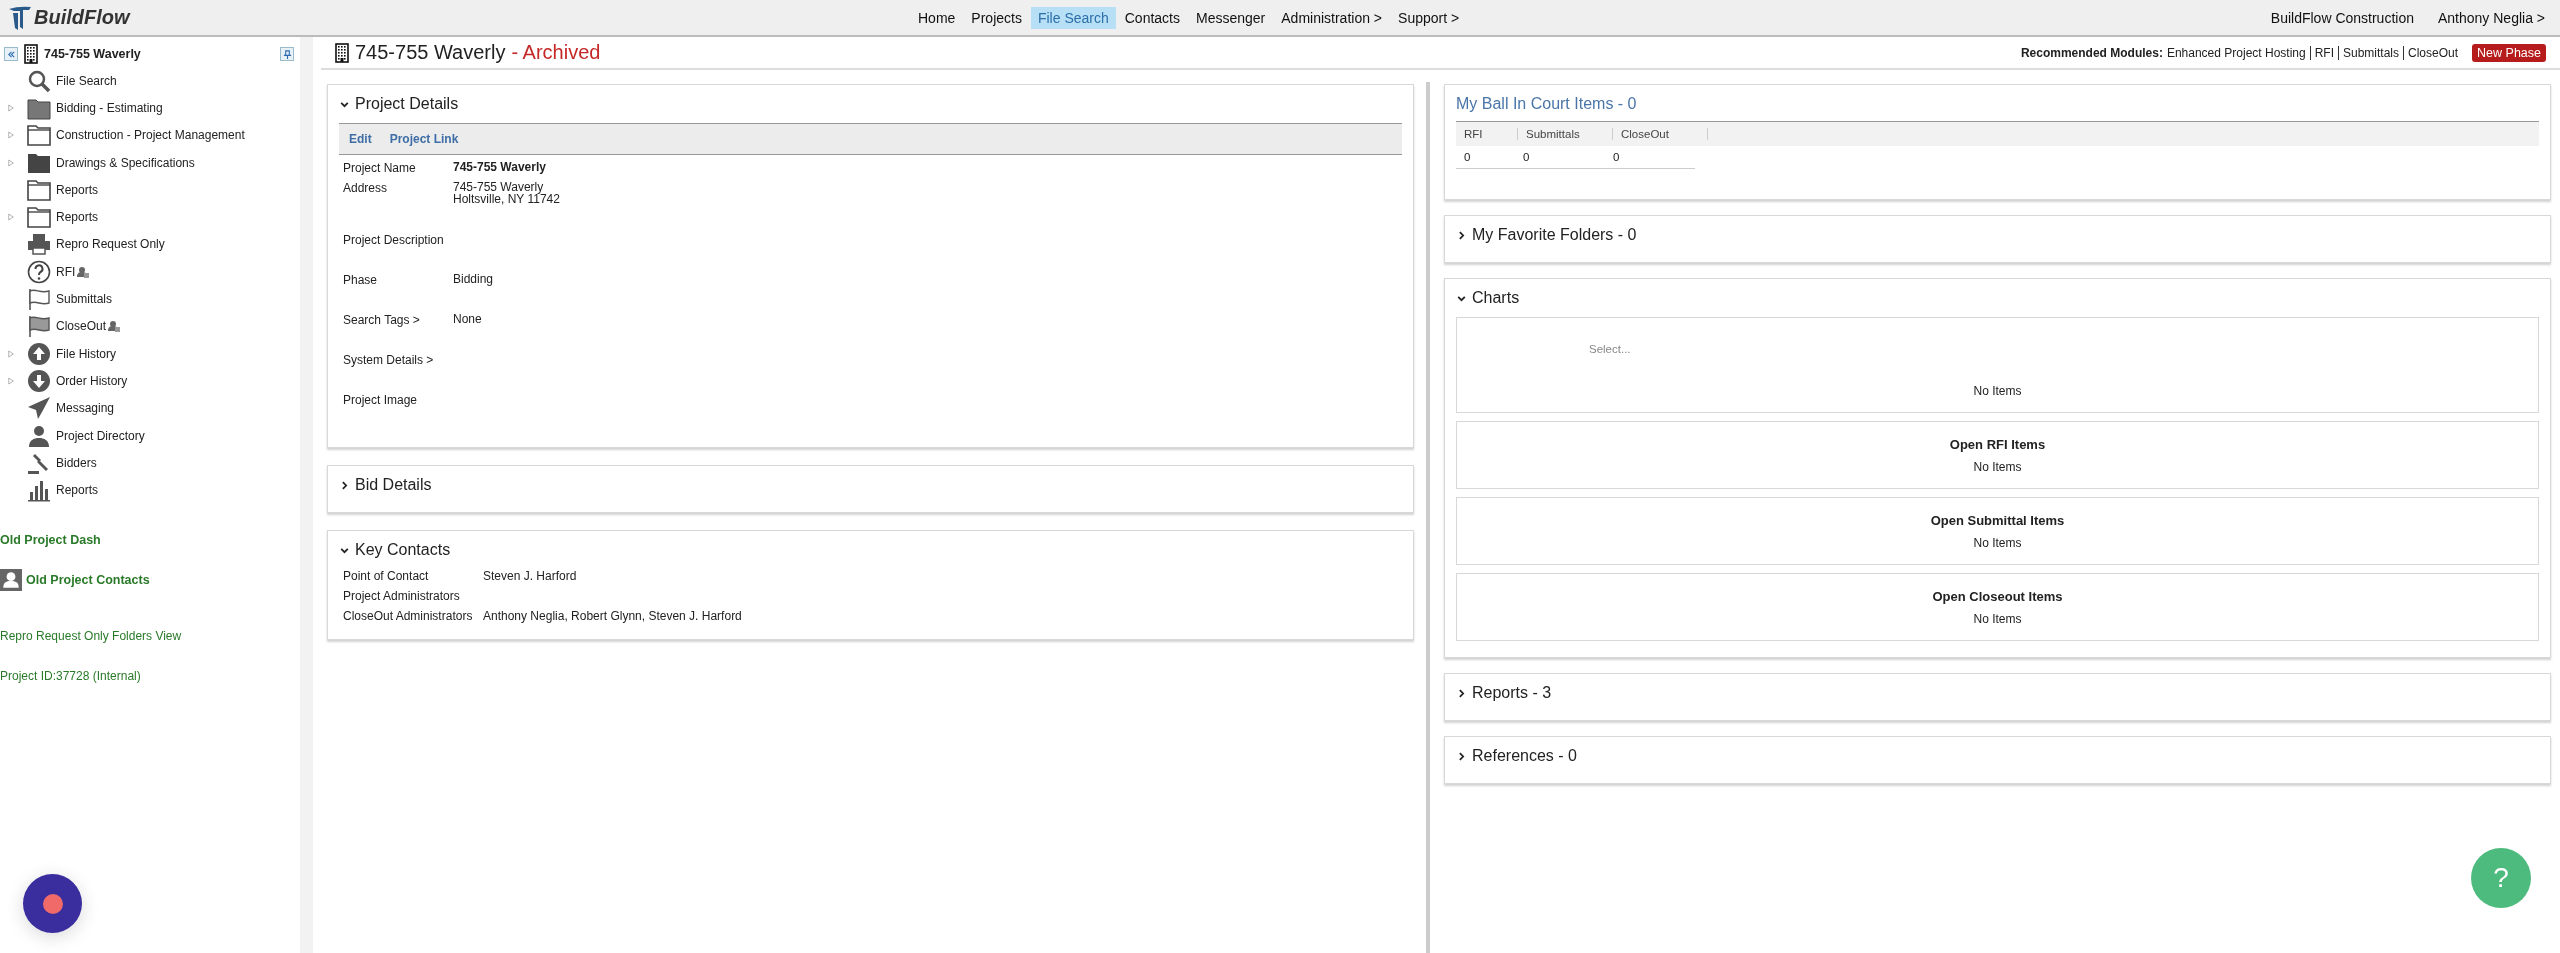  Describe the element at coordinates (20, 17) in the screenshot. I see `logo-icon` at that location.